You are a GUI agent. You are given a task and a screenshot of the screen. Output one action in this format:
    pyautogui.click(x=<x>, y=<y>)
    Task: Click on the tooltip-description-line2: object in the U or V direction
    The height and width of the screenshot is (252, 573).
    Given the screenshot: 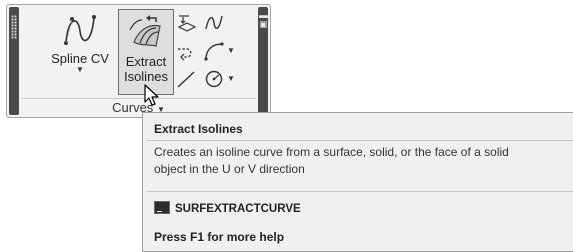 What is the action you would take?
    pyautogui.click(x=229, y=169)
    